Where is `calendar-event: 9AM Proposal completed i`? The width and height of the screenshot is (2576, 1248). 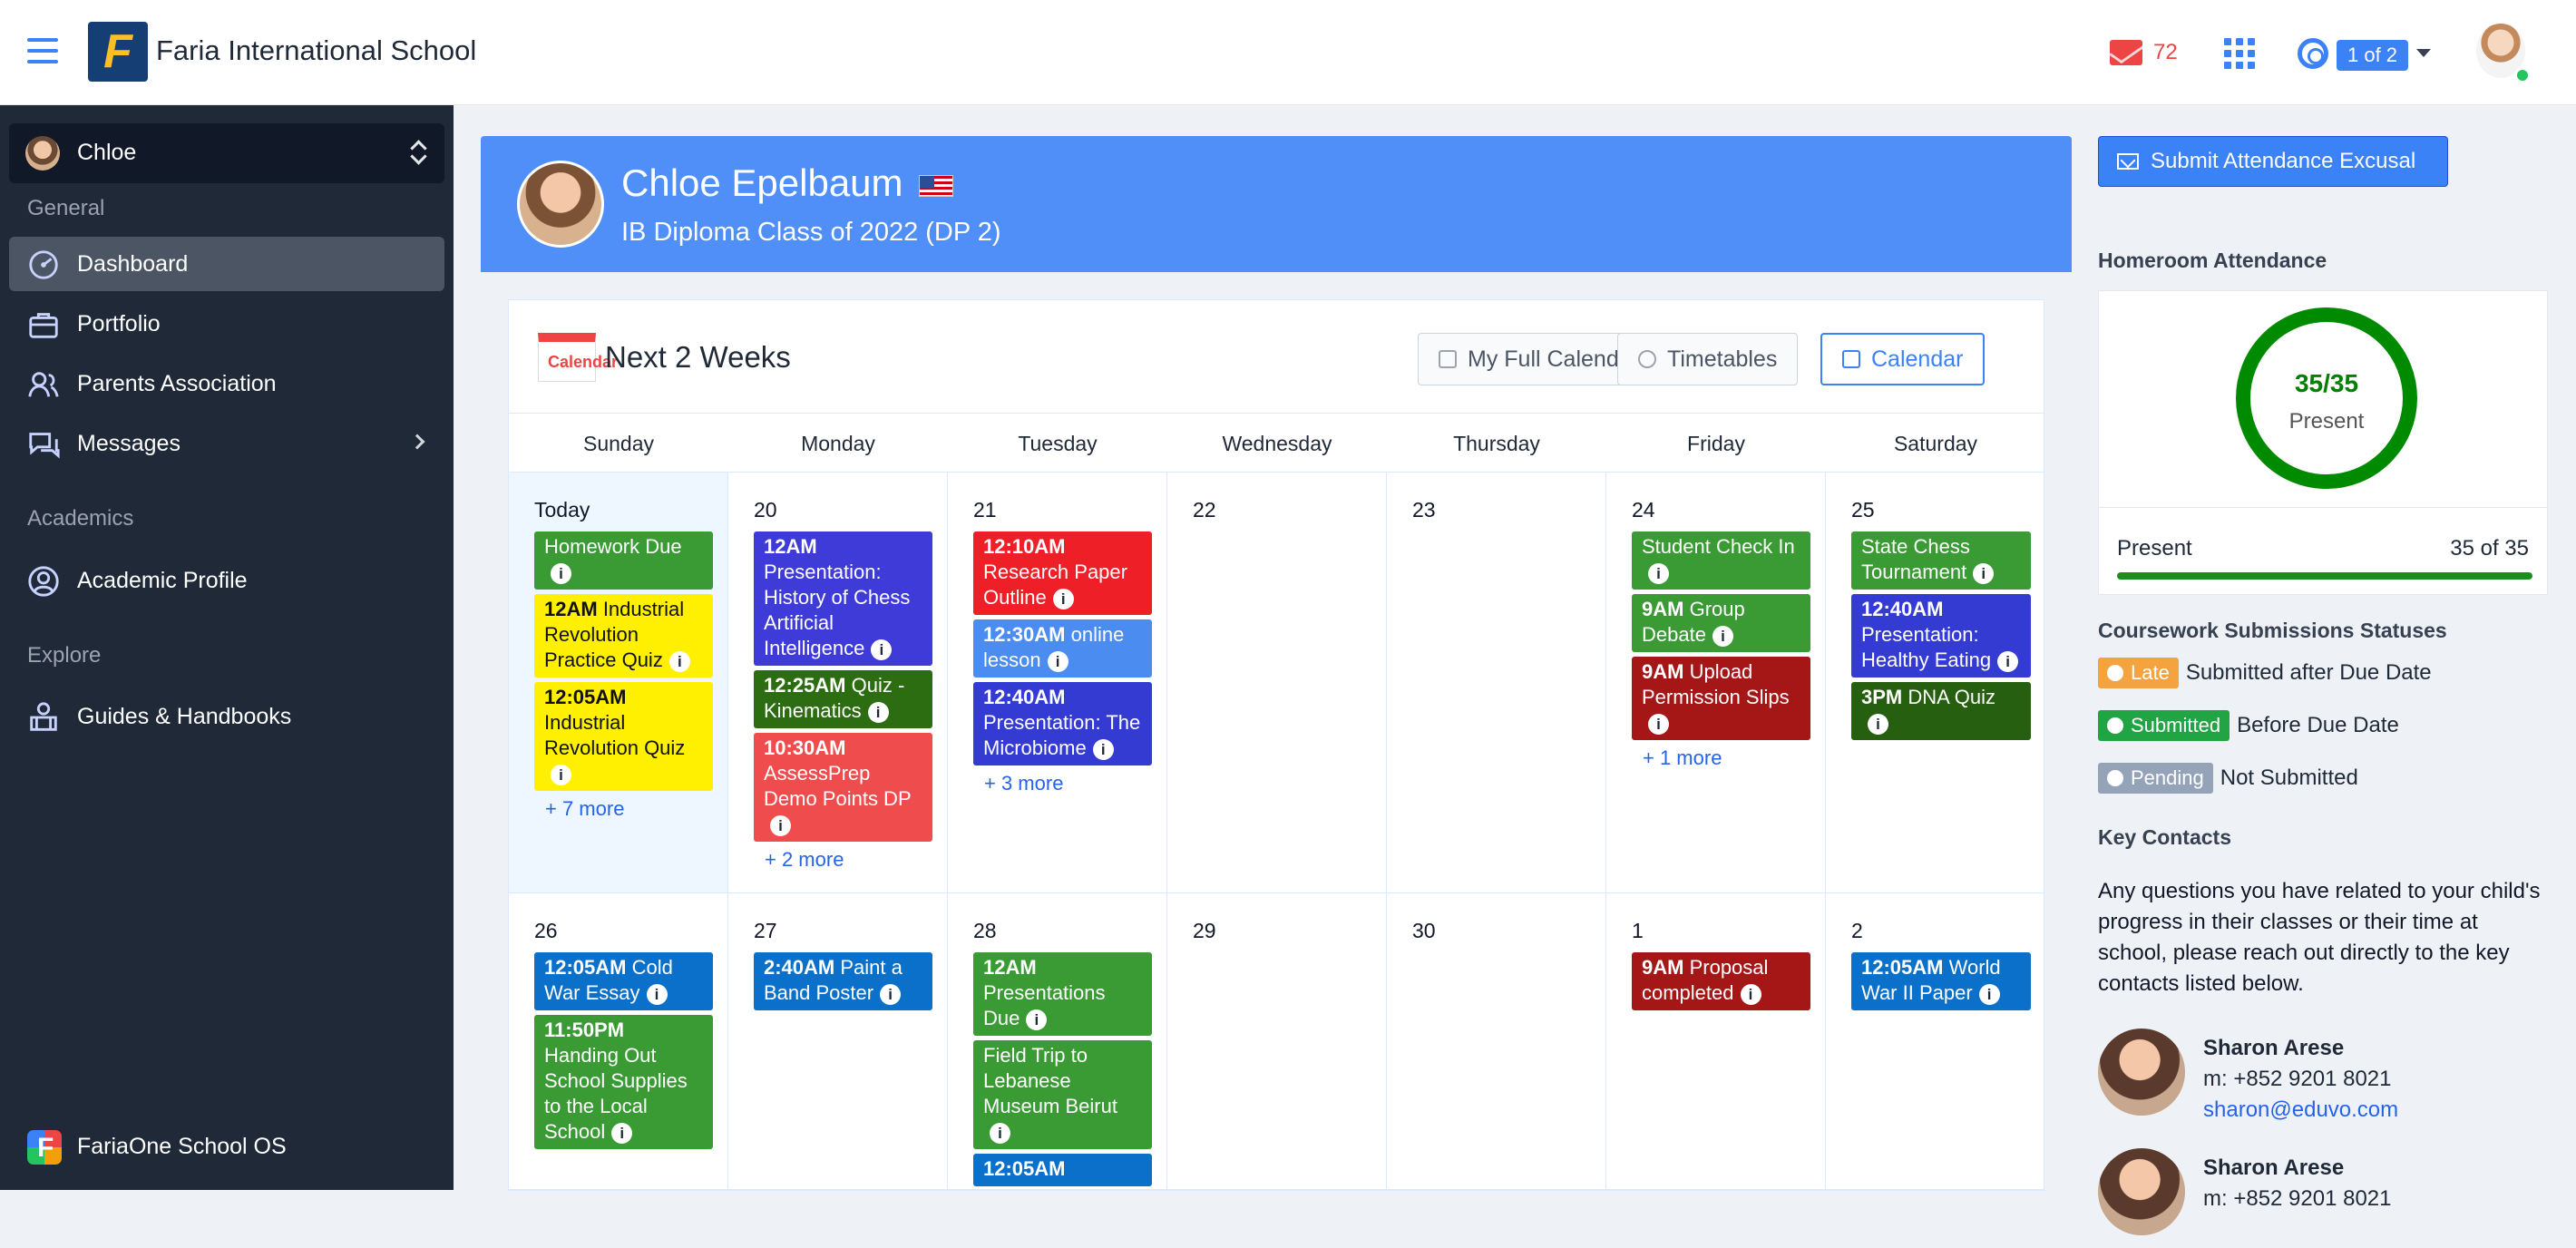 calendar-event: 9AM Proposal completed i is located at coordinates (1721, 981).